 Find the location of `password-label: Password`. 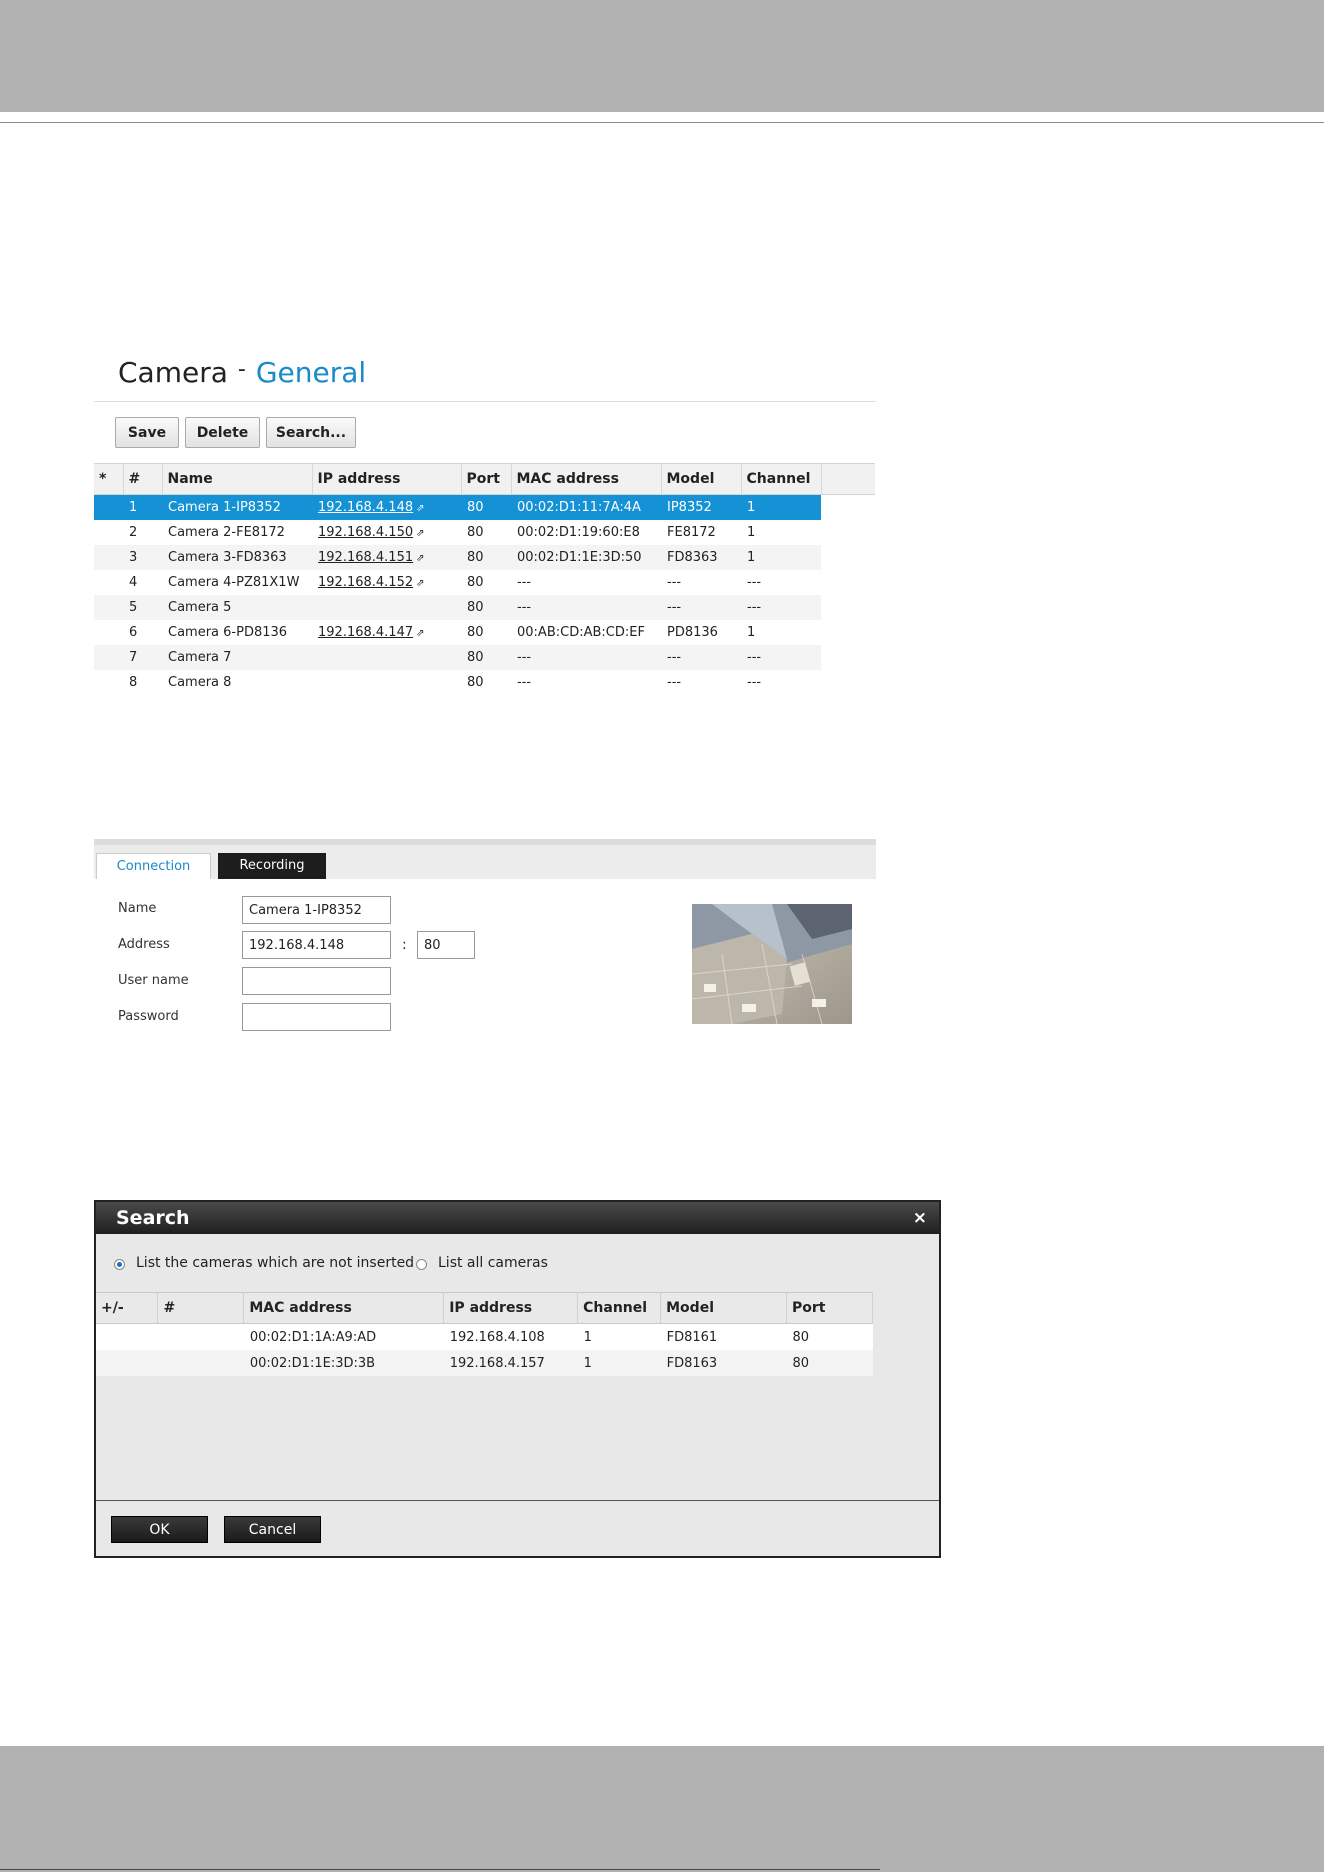

password-label: Password is located at coordinates (148, 1016).